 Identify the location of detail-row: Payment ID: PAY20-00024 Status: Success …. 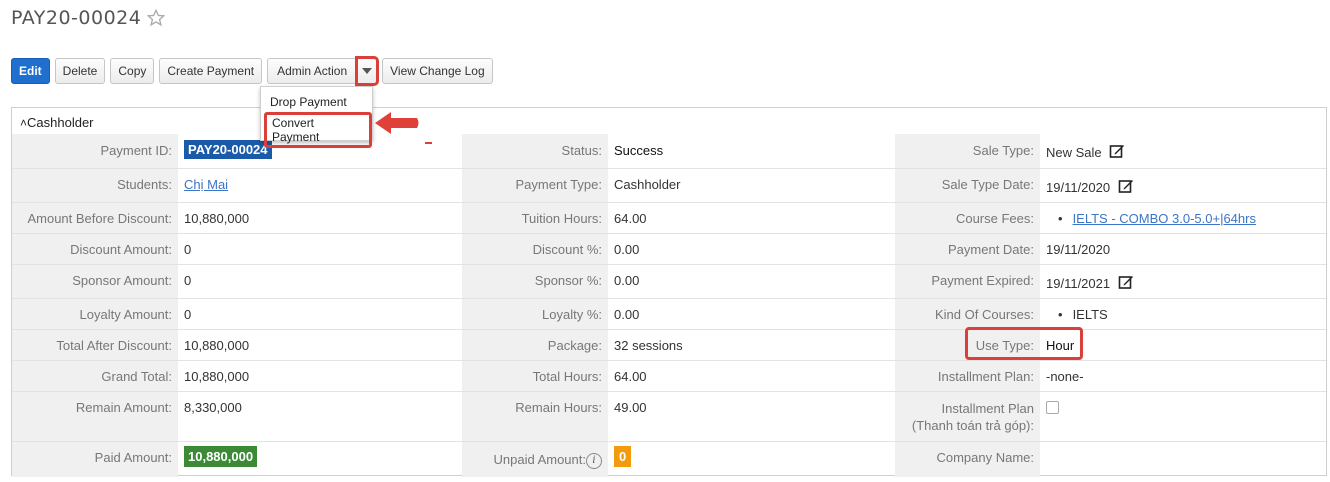
(669, 151).